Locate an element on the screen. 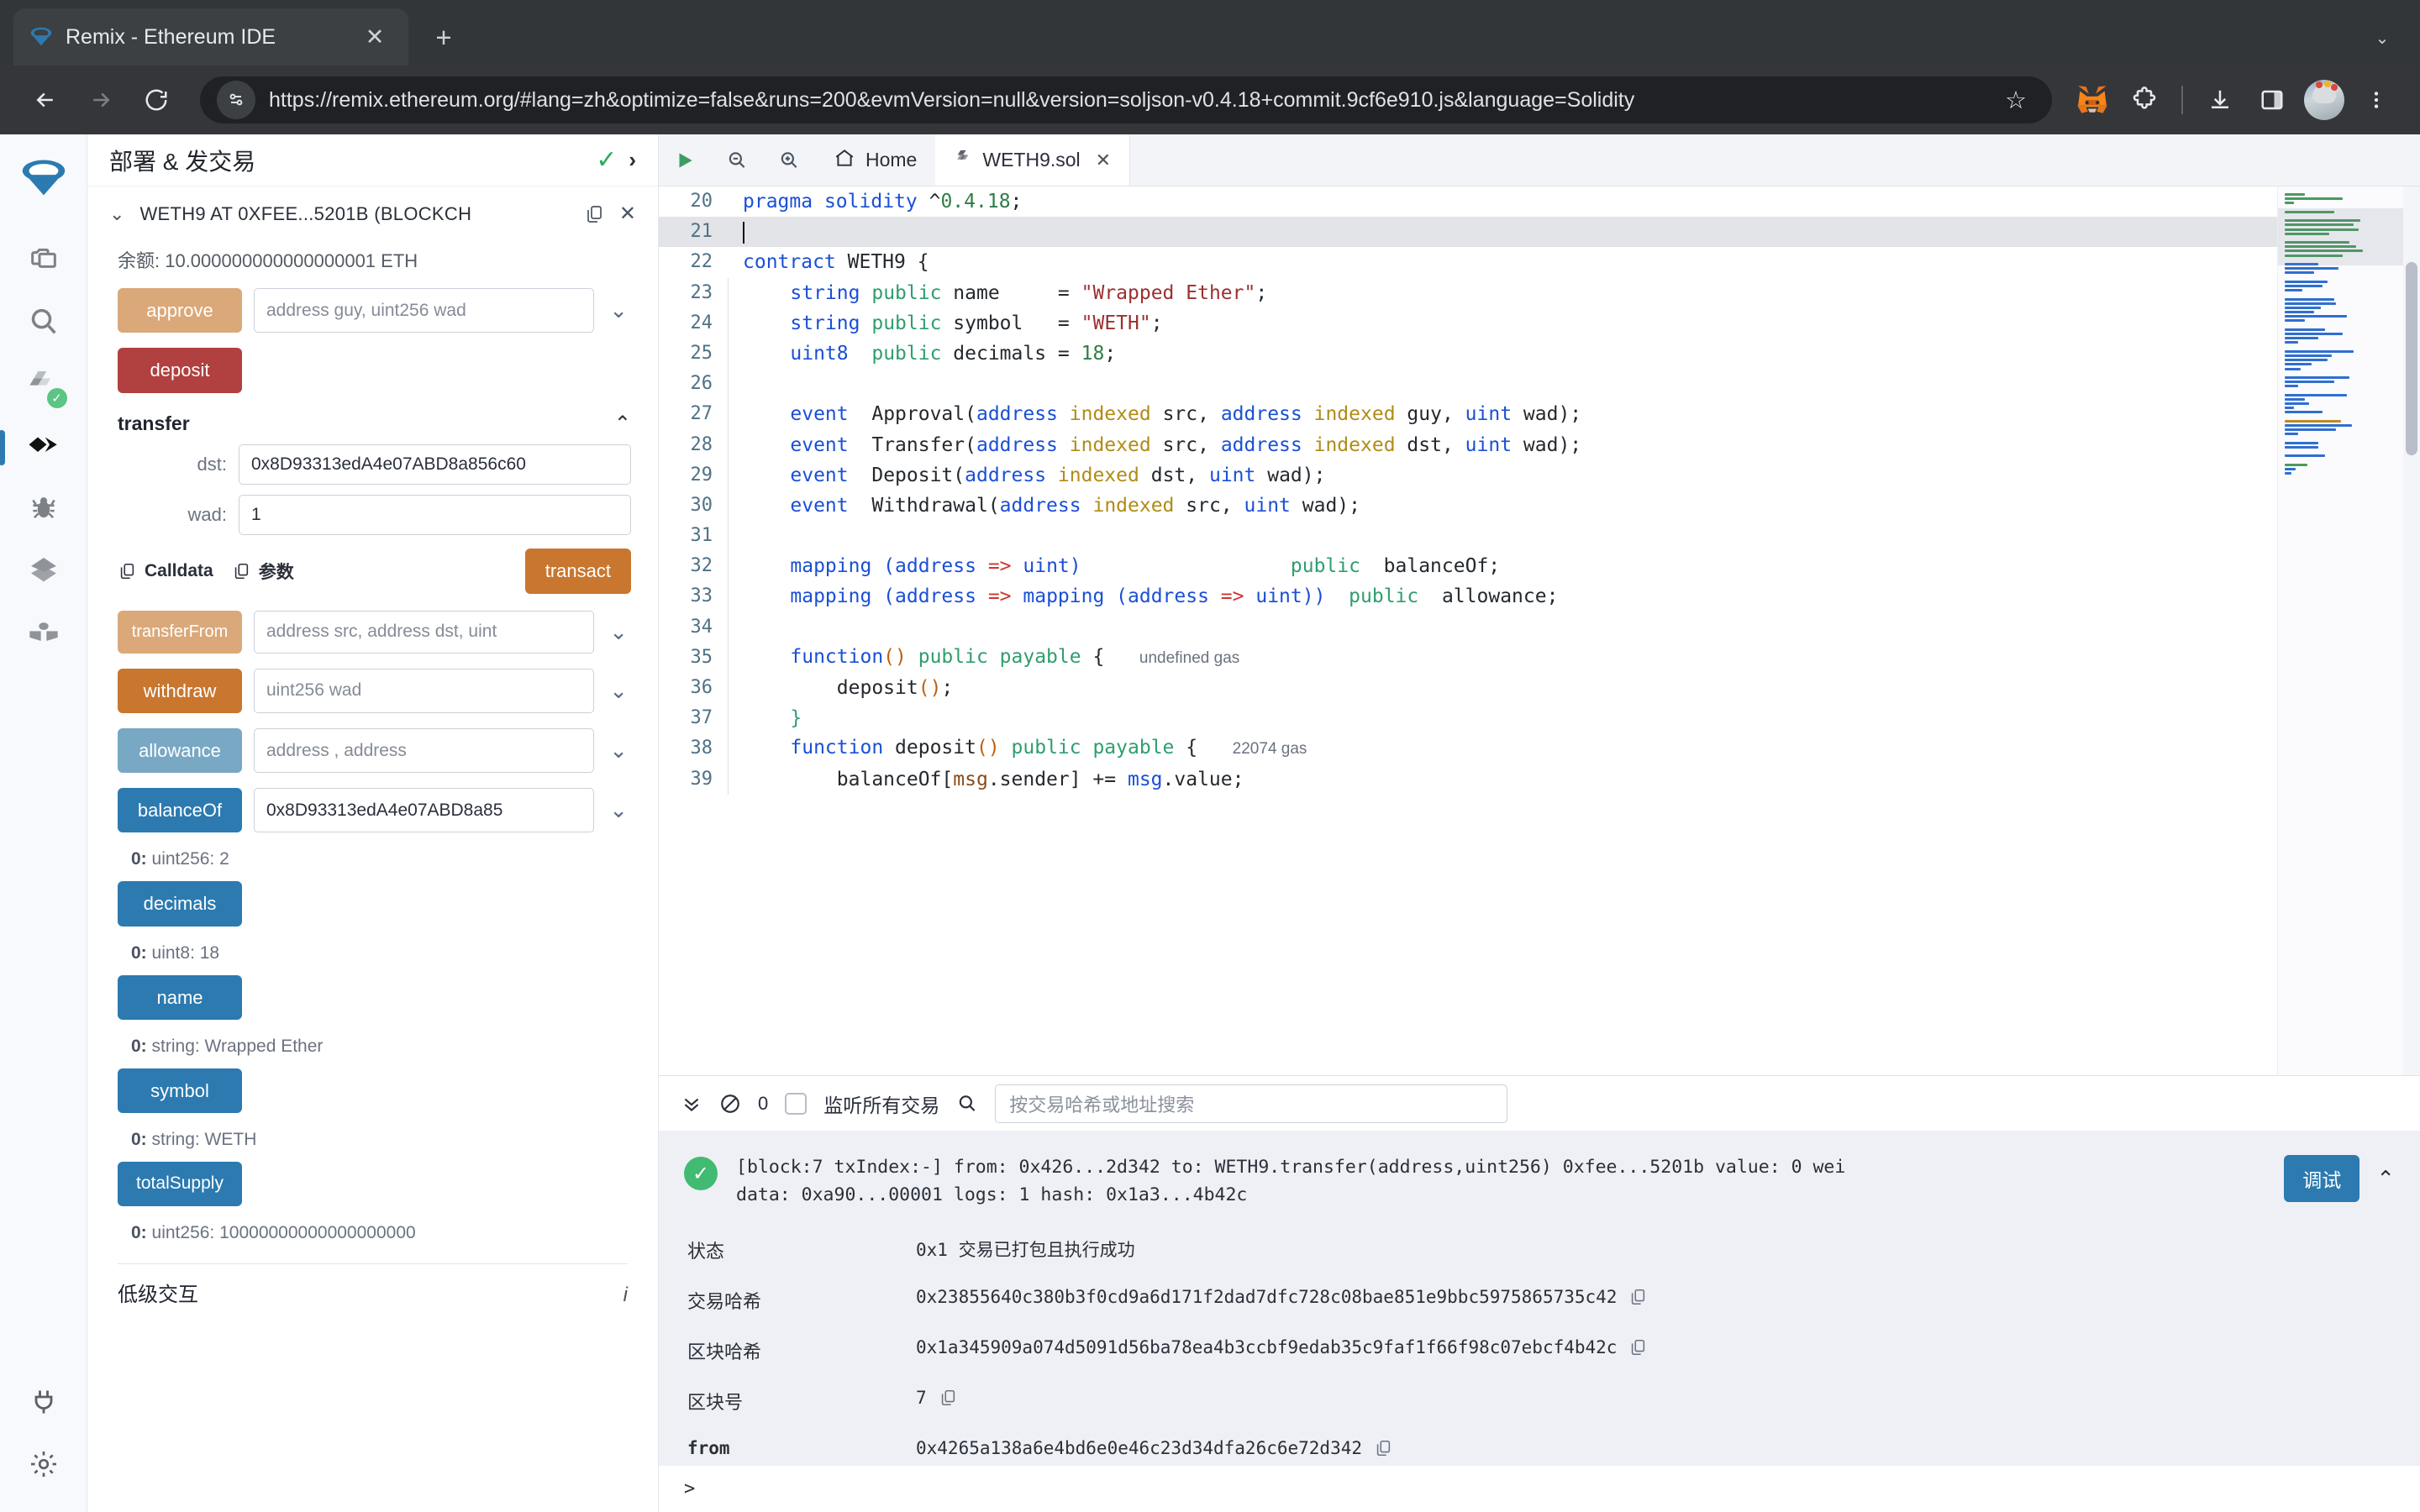 This screenshot has width=2420, height=1512. allowance-button: allowance is located at coordinates (180, 750).